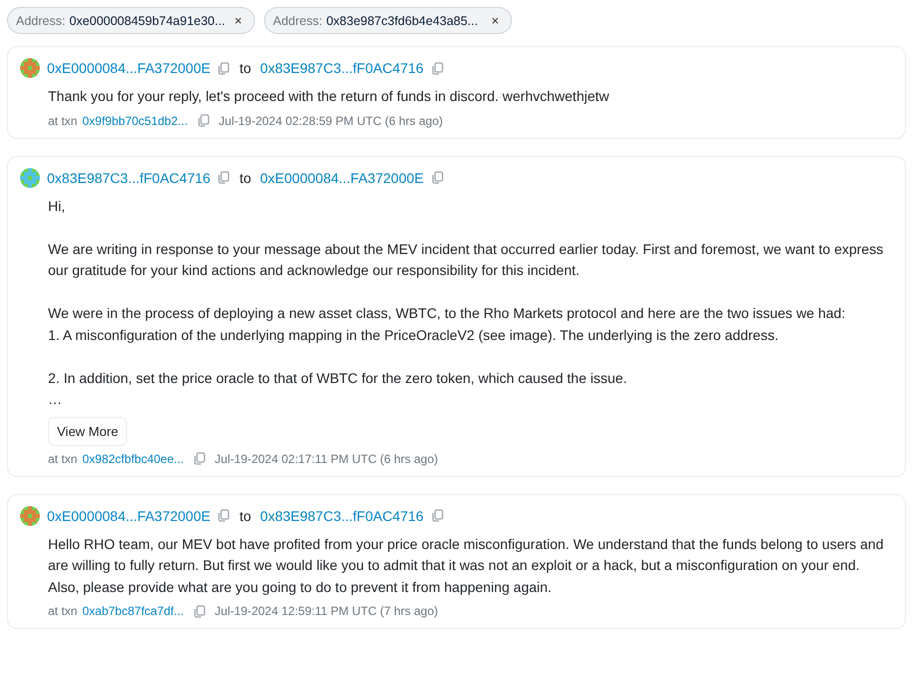  Describe the element at coordinates (329, 96) in the screenshot. I see `message-text: Thank you for your reply, let's proceed with the return of funds in discord. werhvchwethjetw` at that location.